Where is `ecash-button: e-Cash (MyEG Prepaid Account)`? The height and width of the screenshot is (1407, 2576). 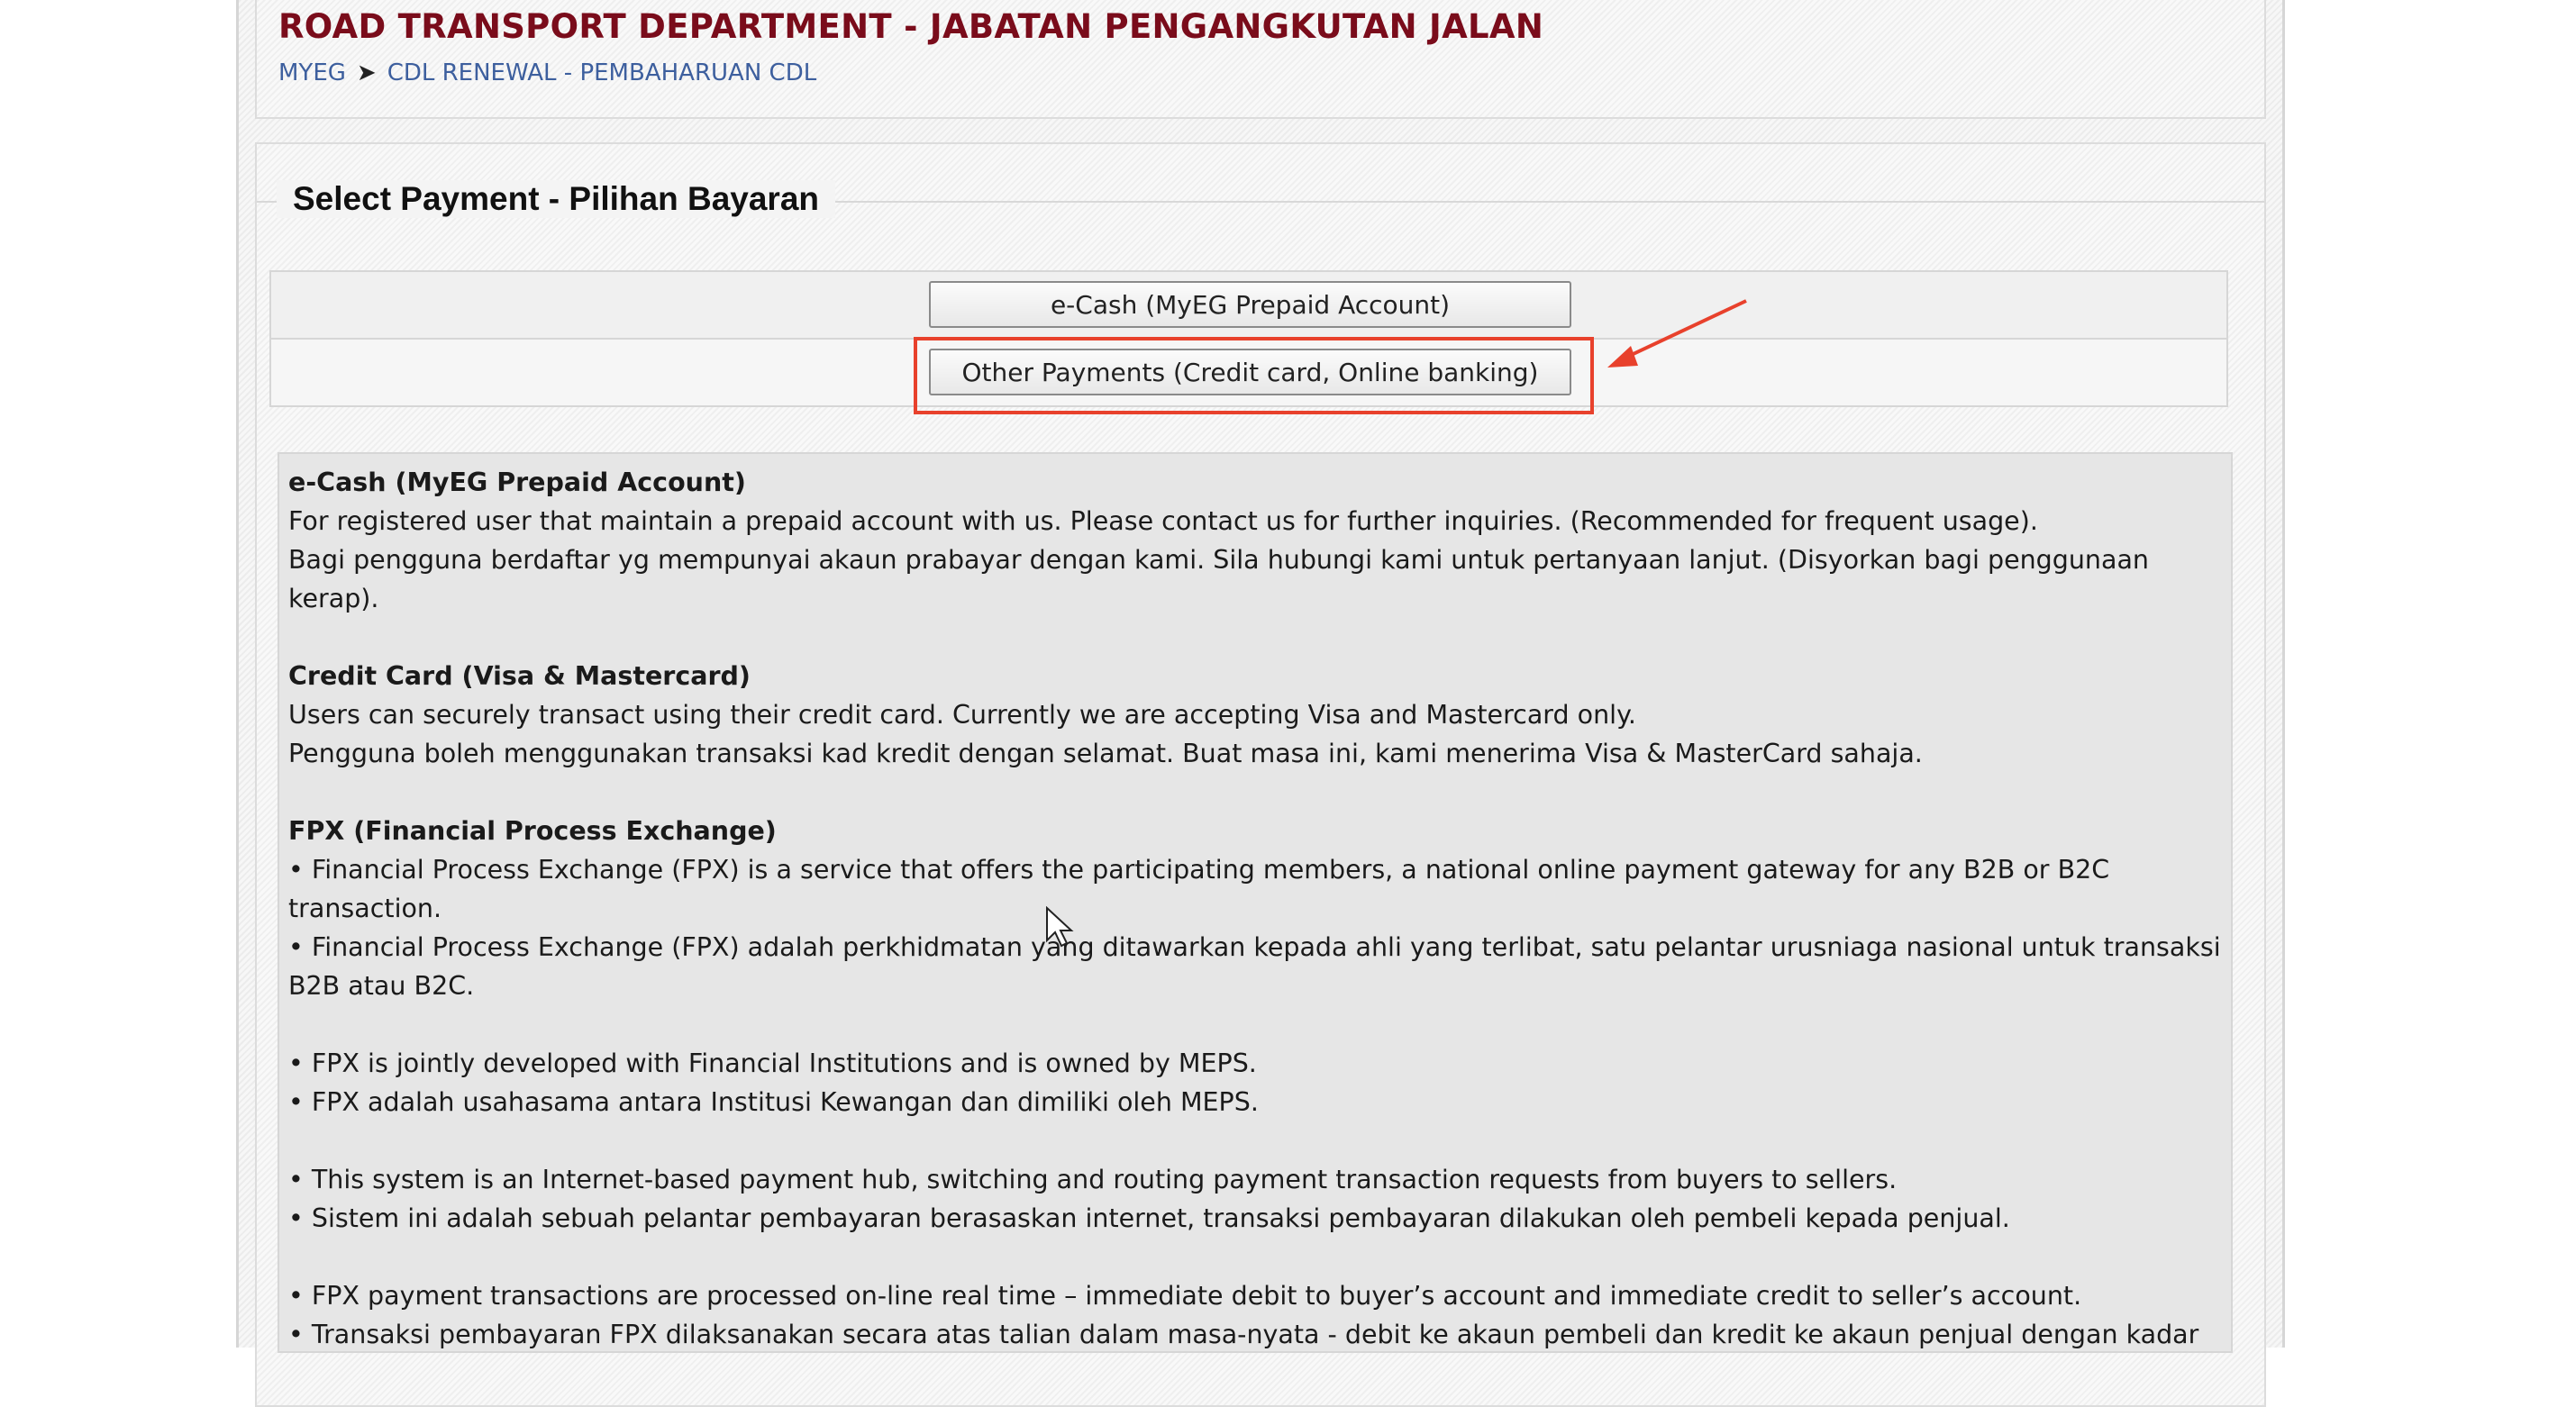
ecash-button: e-Cash (MyEG Prepaid Account) is located at coordinates (1250, 304).